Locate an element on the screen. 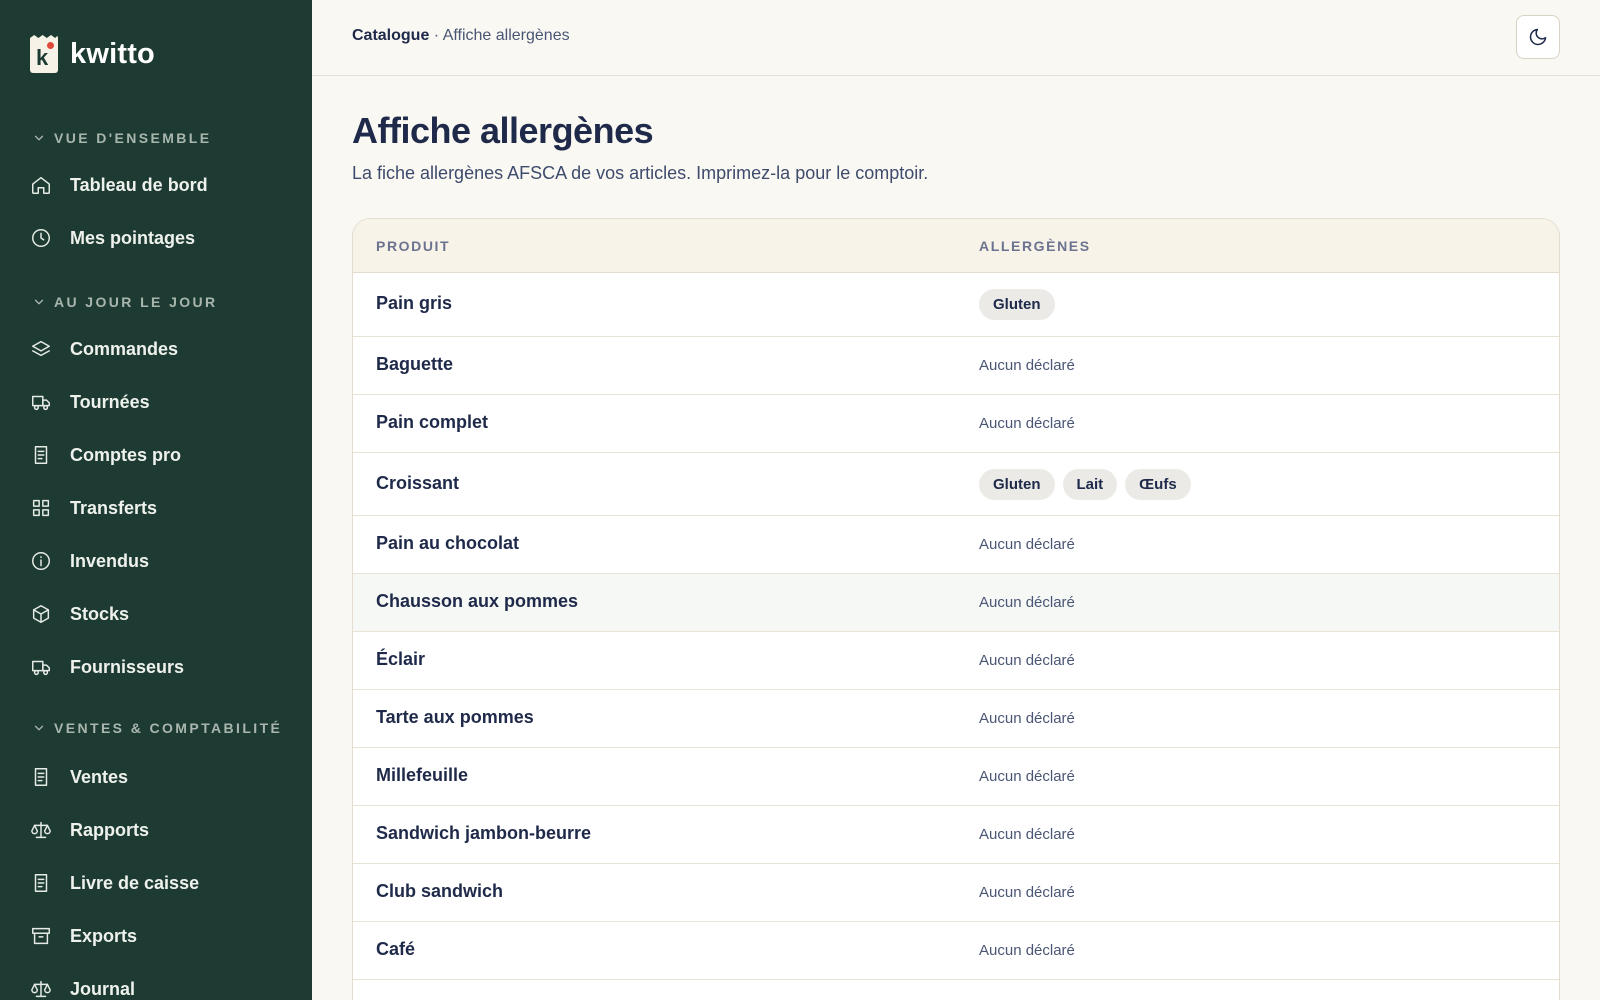 This screenshot has height=1000, width=1600. table-row: Club sandwich Aucun déclaré is located at coordinates (956, 893).